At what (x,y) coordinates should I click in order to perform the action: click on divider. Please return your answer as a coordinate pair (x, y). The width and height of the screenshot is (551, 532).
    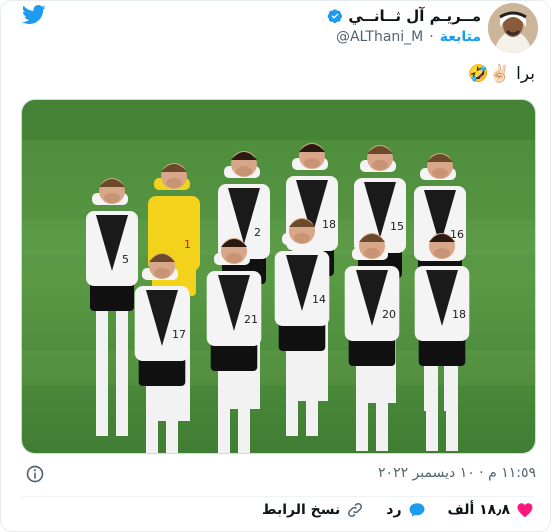
    Looking at the image, I should click on (277, 496).